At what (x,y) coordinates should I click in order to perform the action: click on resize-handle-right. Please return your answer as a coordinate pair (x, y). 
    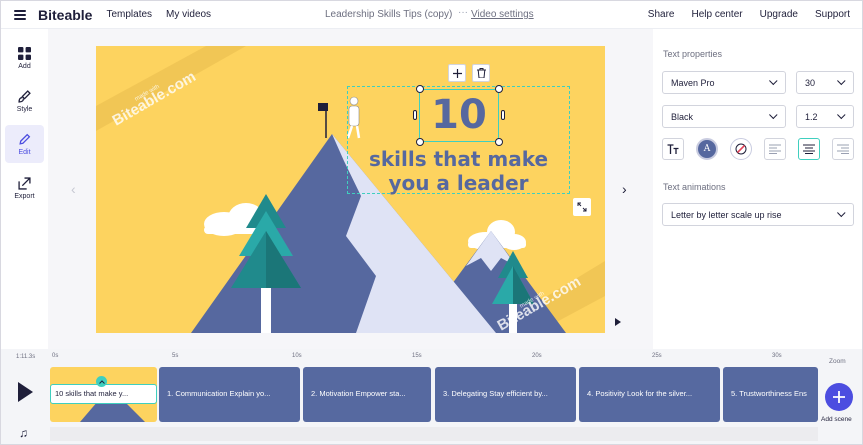
    Looking at the image, I should click on (503, 115).